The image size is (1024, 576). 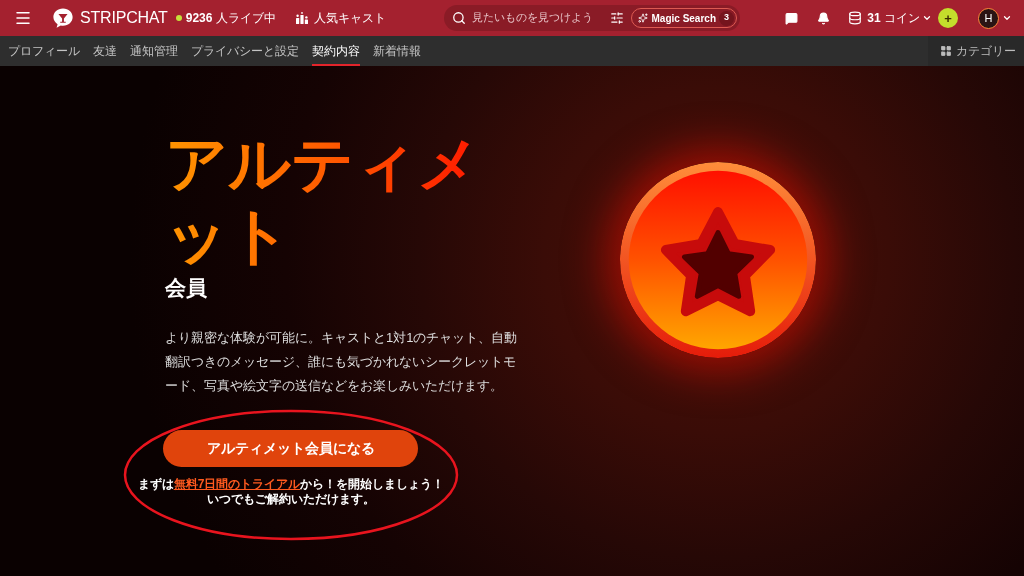 I want to click on brand-logo-text: STRIPCHAT, so click(x=124, y=18).